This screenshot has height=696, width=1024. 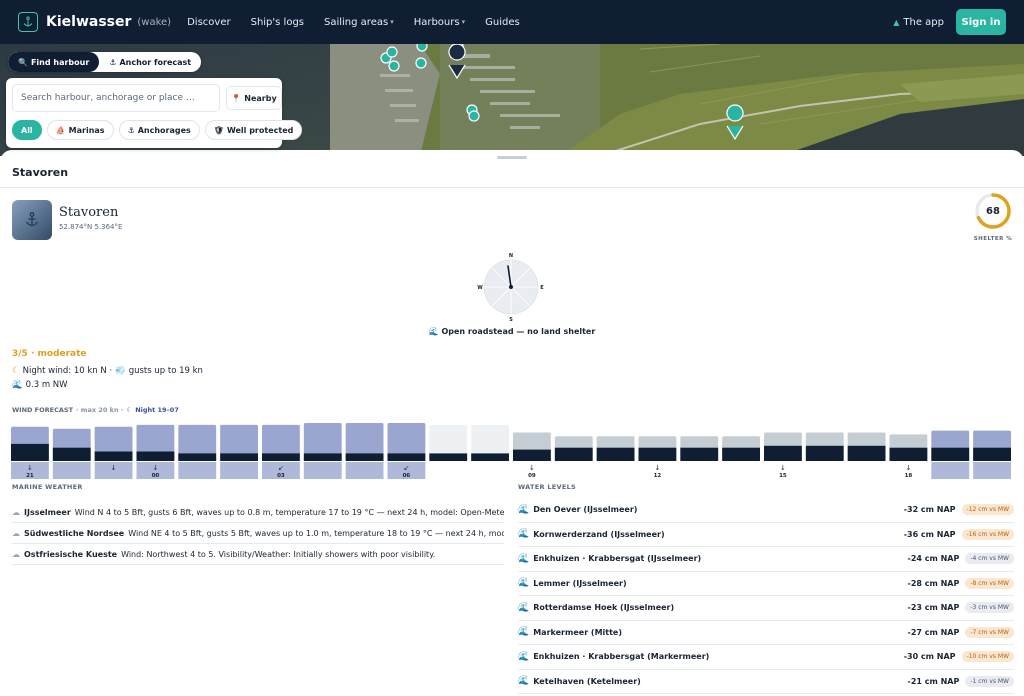 What do you see at coordinates (156, 476) in the screenshot?
I see `hour-tick-label: 00` at bounding box center [156, 476].